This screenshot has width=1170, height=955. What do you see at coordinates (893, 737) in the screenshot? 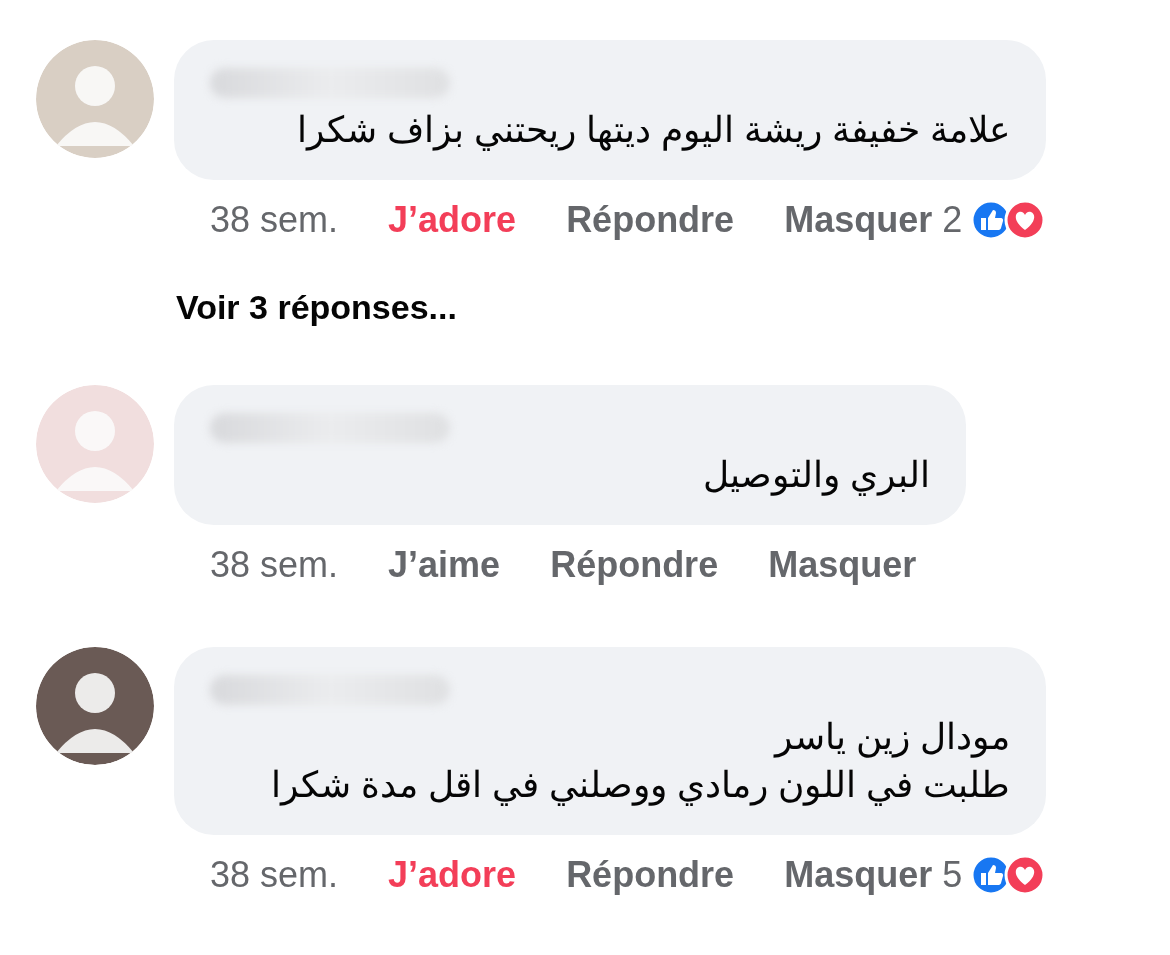
I see `comment-text: مودال زين ياسر` at bounding box center [893, 737].